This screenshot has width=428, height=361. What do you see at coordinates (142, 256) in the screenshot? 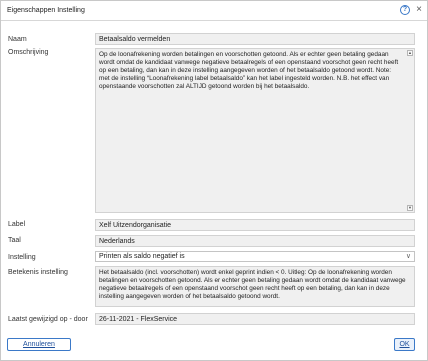
I see `instelling-value: Printen als saldo negatief is` at bounding box center [142, 256].